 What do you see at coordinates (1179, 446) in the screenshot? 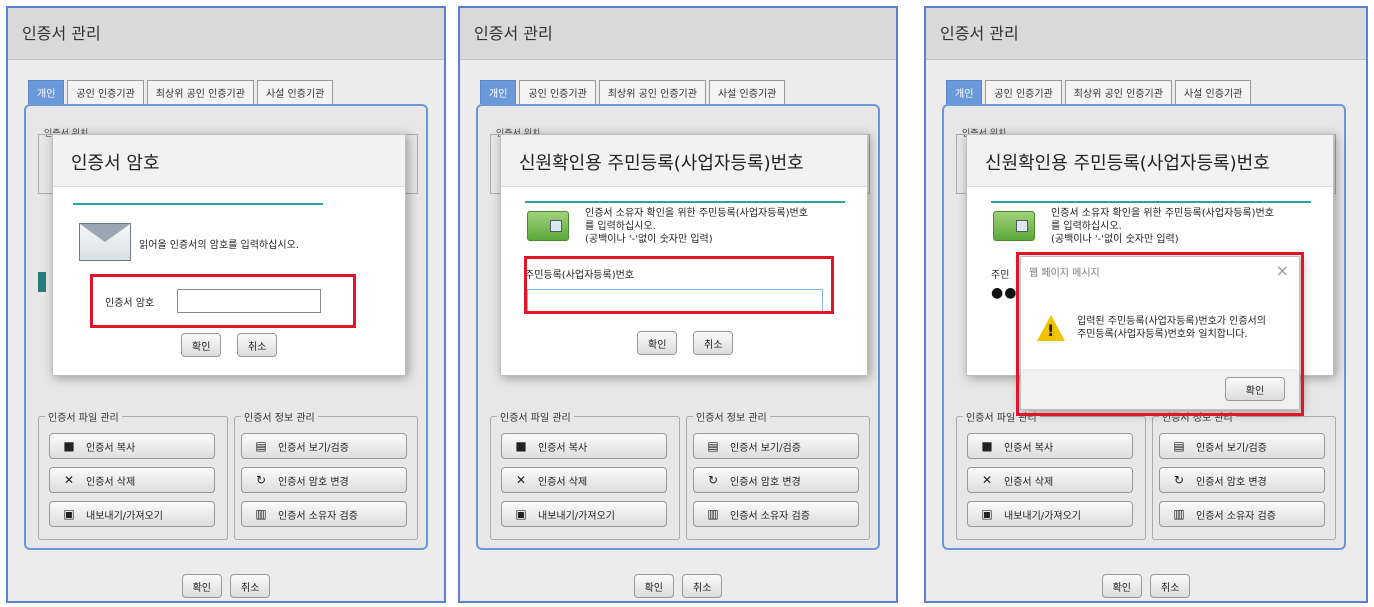
I see `cert-view-icon: ▤` at bounding box center [1179, 446].